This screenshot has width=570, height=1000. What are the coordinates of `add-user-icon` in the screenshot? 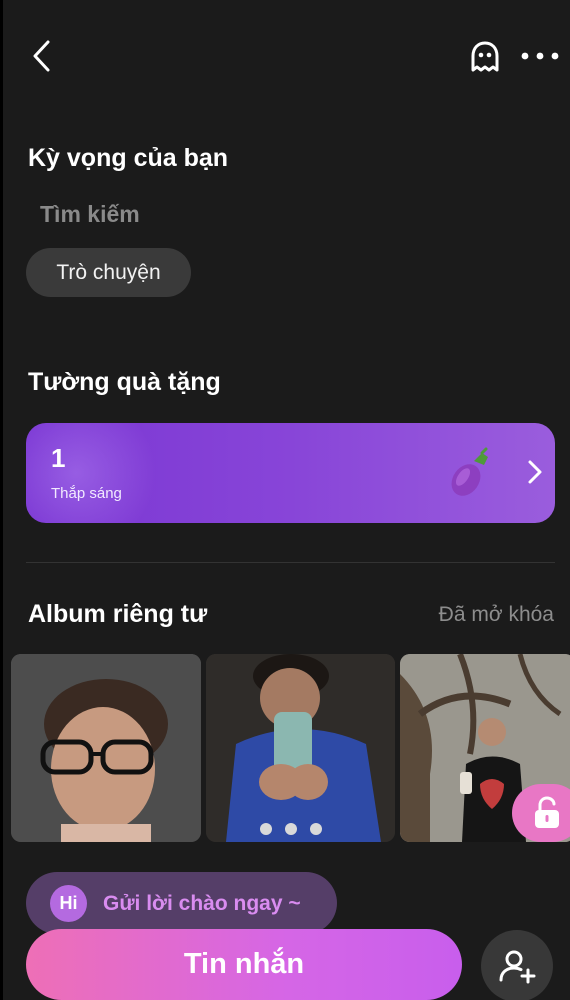 It's located at (517, 967).